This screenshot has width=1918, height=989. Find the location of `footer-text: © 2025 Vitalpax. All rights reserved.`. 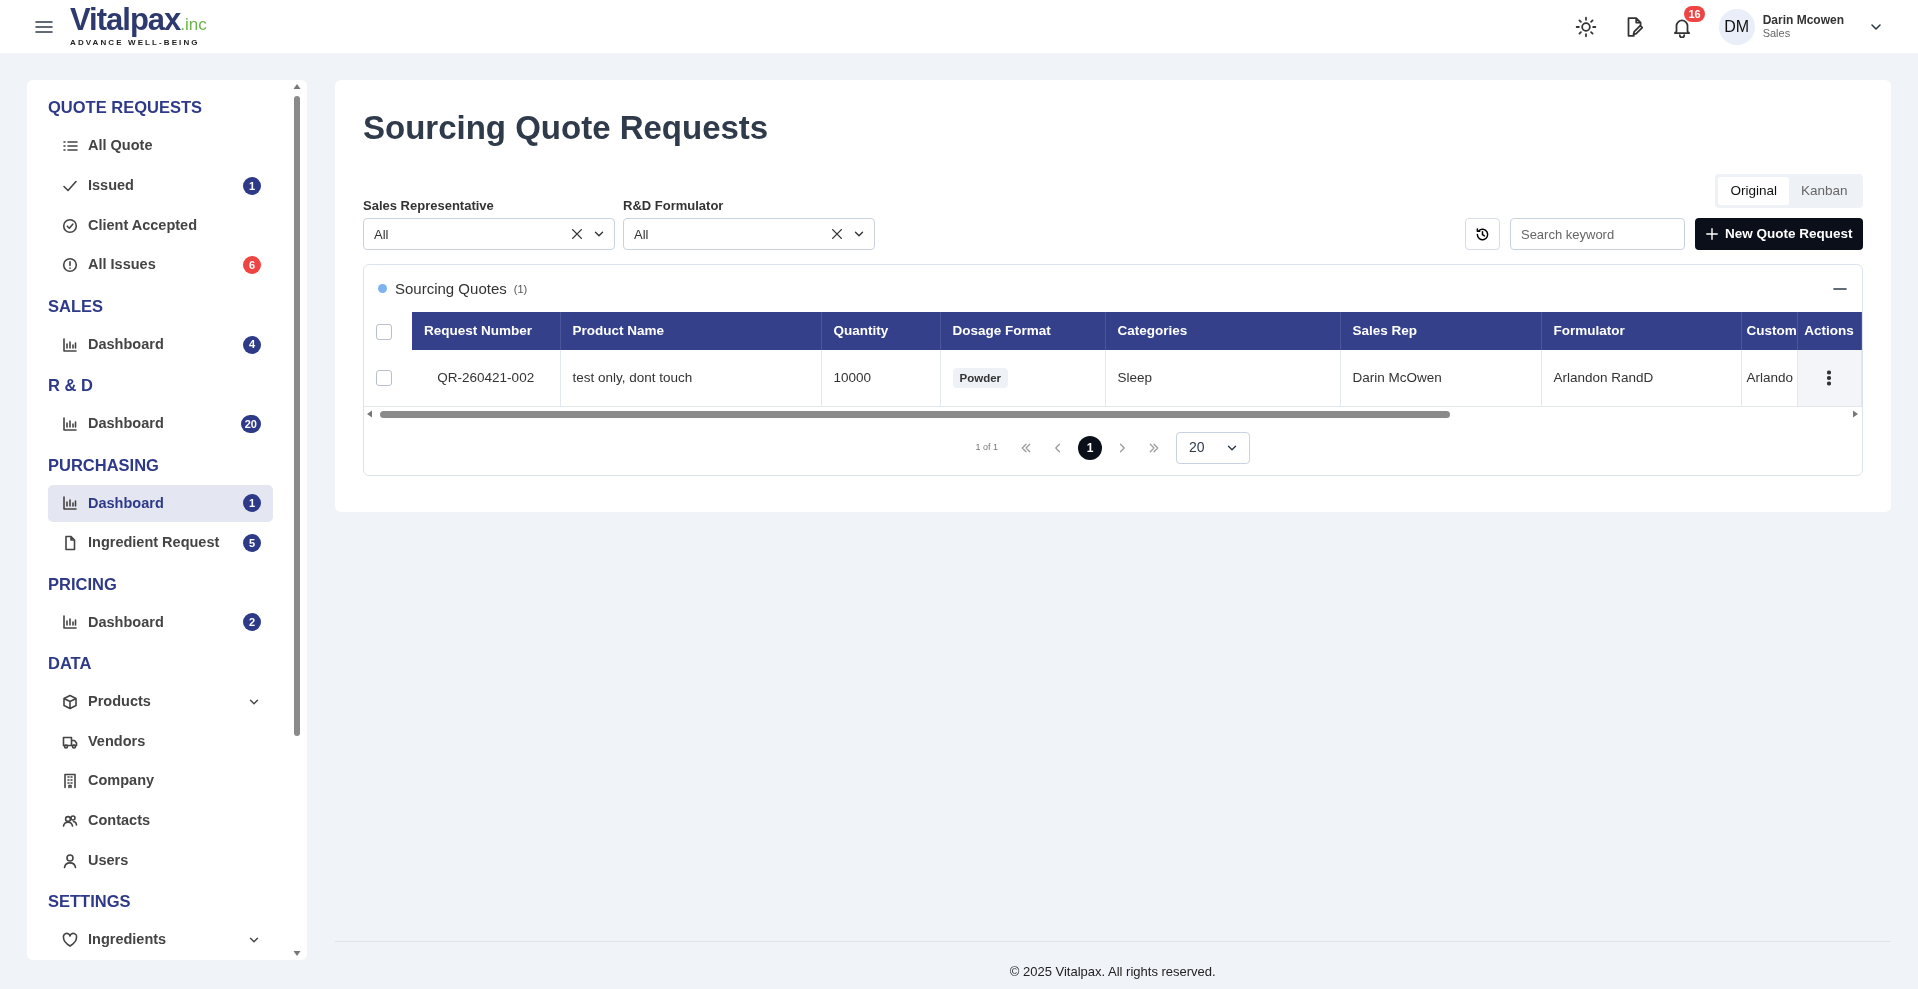

footer-text: © 2025 Vitalpax. All rights reserved. is located at coordinates (1113, 965).